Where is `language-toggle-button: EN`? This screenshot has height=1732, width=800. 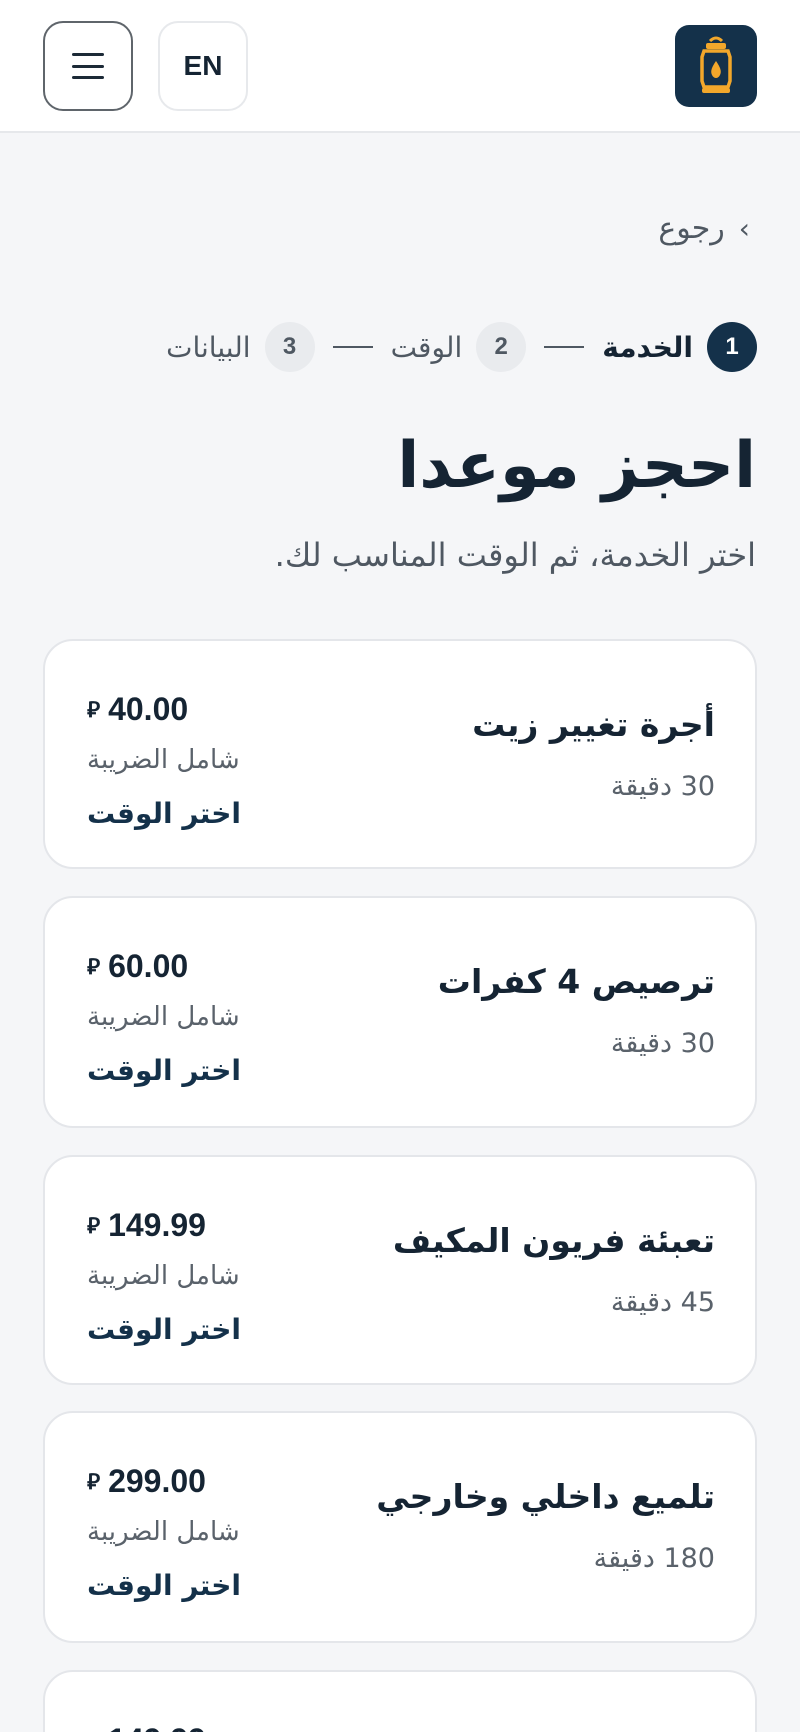 language-toggle-button: EN is located at coordinates (203, 66).